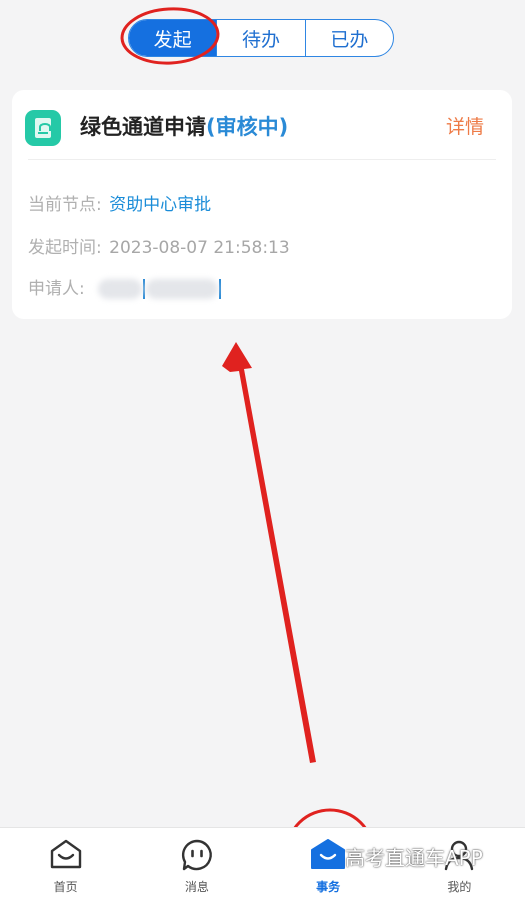 This screenshot has width=525, height=898. Describe the element at coordinates (170, 36) in the screenshot. I see `annotation-circle-tab` at that location.